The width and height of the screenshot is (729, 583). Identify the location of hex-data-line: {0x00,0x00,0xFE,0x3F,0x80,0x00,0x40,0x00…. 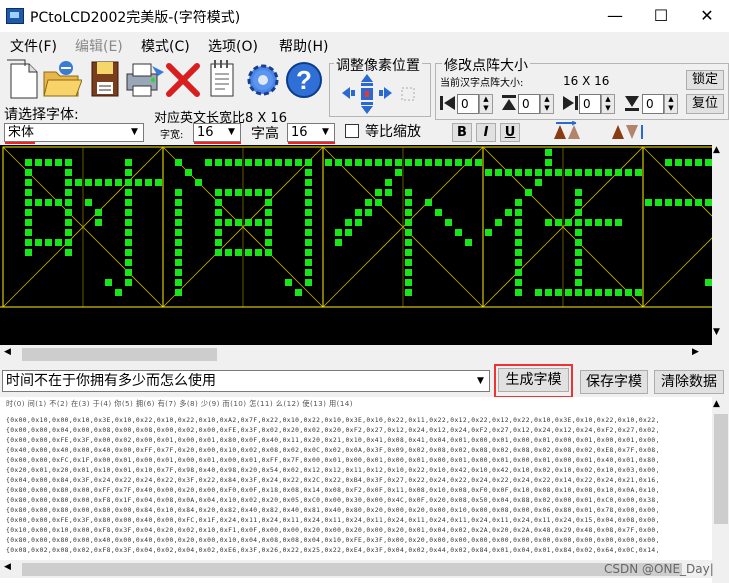
(333, 520).